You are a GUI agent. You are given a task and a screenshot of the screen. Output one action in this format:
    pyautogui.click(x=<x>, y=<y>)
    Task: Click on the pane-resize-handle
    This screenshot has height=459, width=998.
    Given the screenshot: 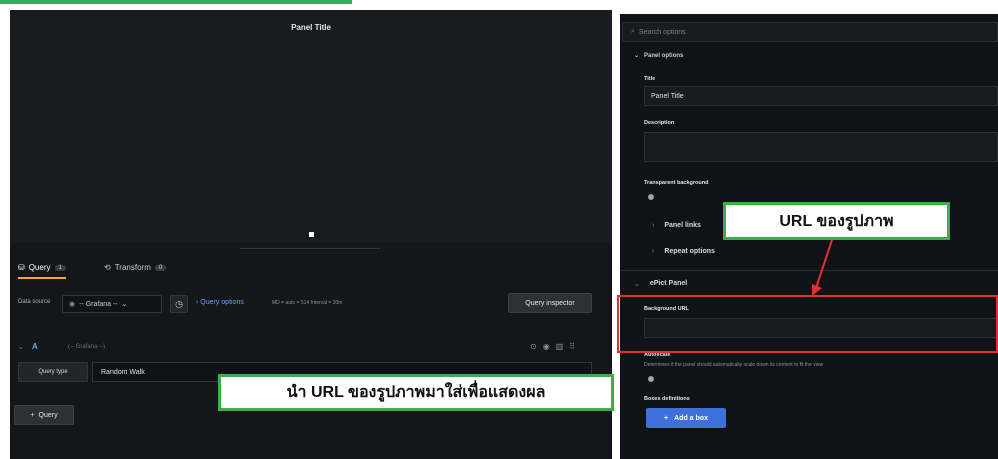 What is the action you would take?
    pyautogui.click(x=310, y=248)
    